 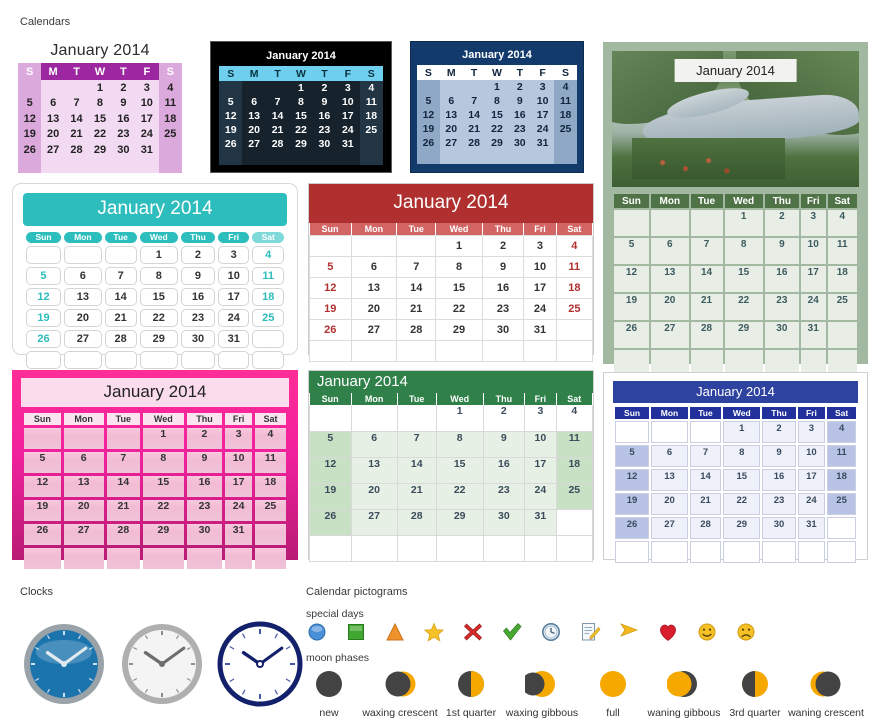 What do you see at coordinates (197, 318) in the screenshot?
I see `day-cell-23: 23` at bounding box center [197, 318].